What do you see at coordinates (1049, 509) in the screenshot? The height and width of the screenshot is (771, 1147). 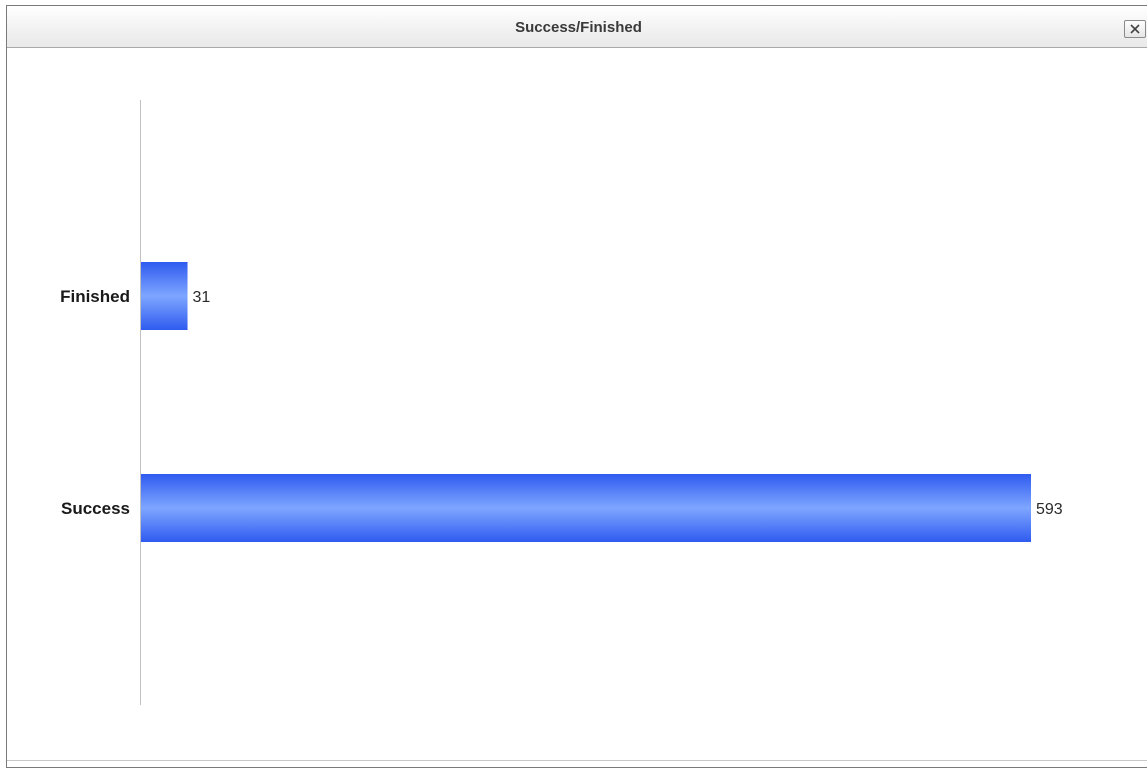 I see `value-label-success: 593` at bounding box center [1049, 509].